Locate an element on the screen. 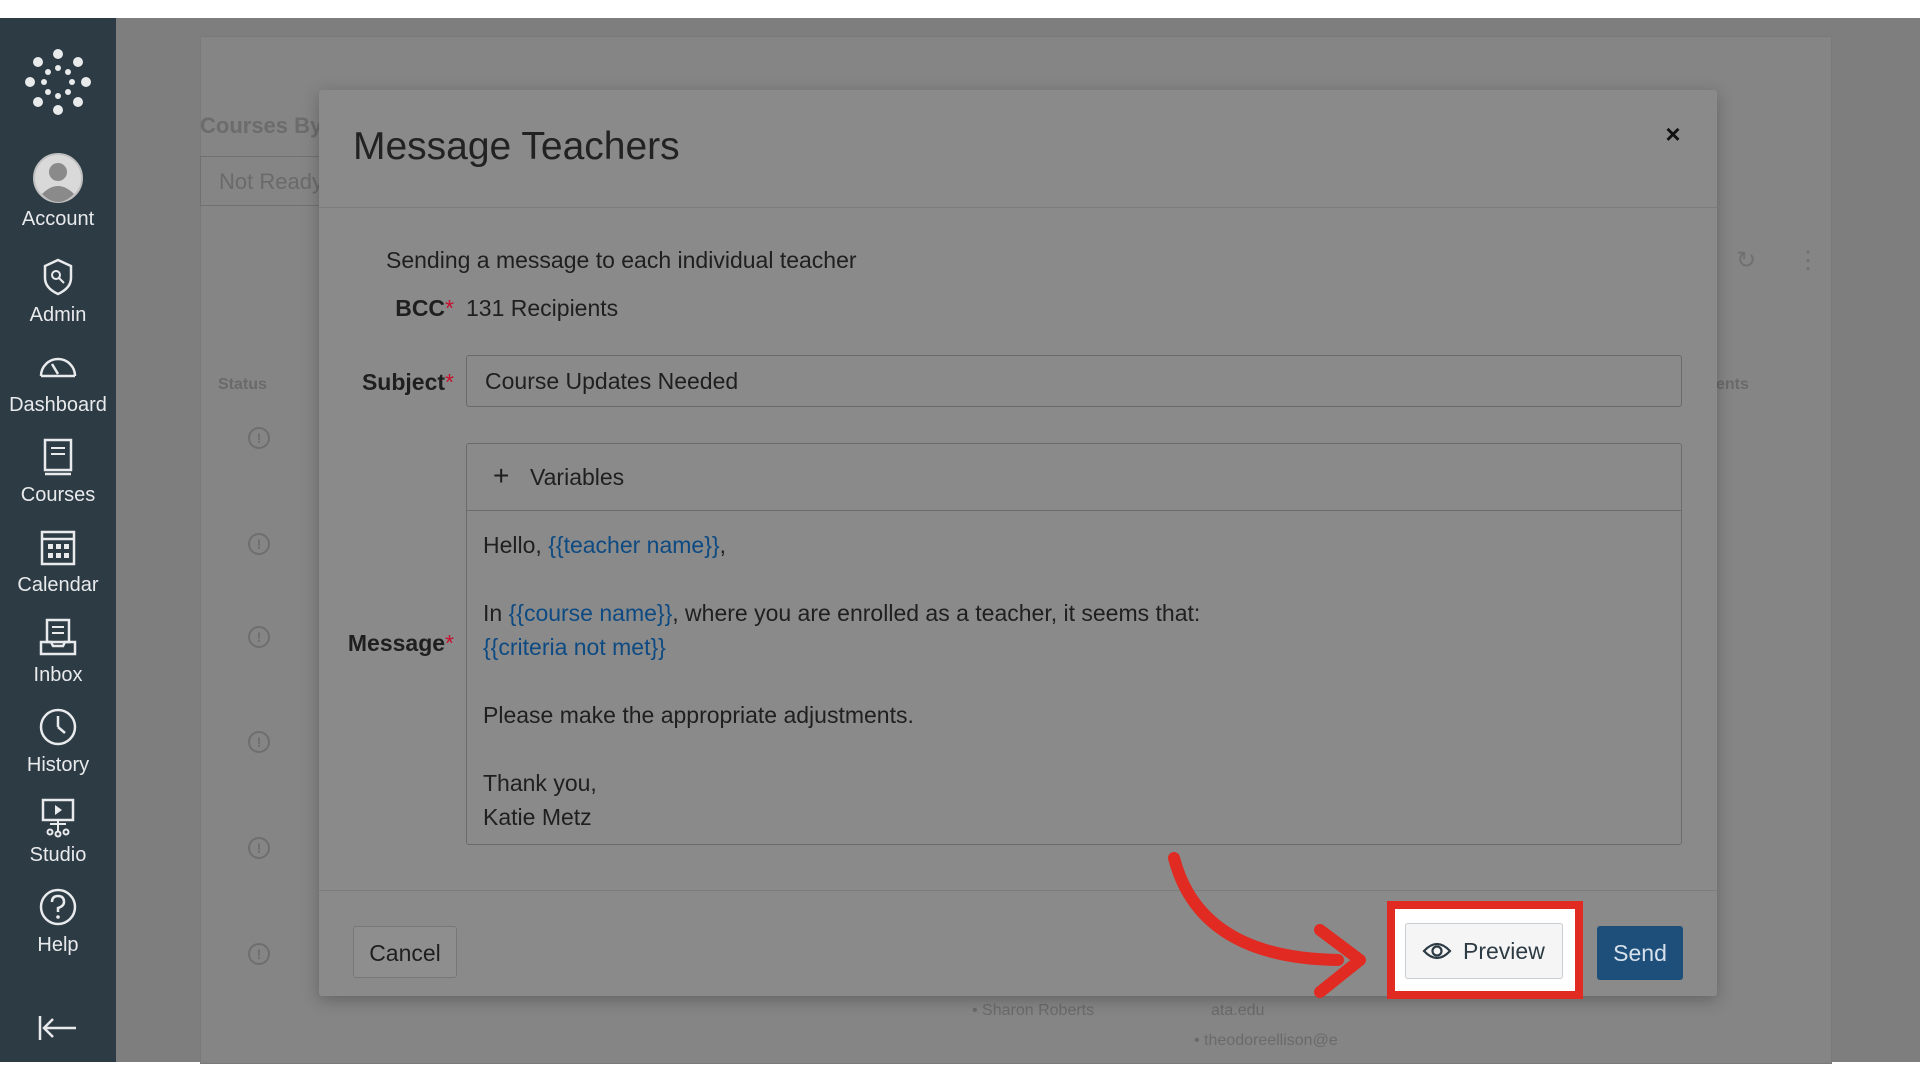  eye-icon is located at coordinates (1437, 951).